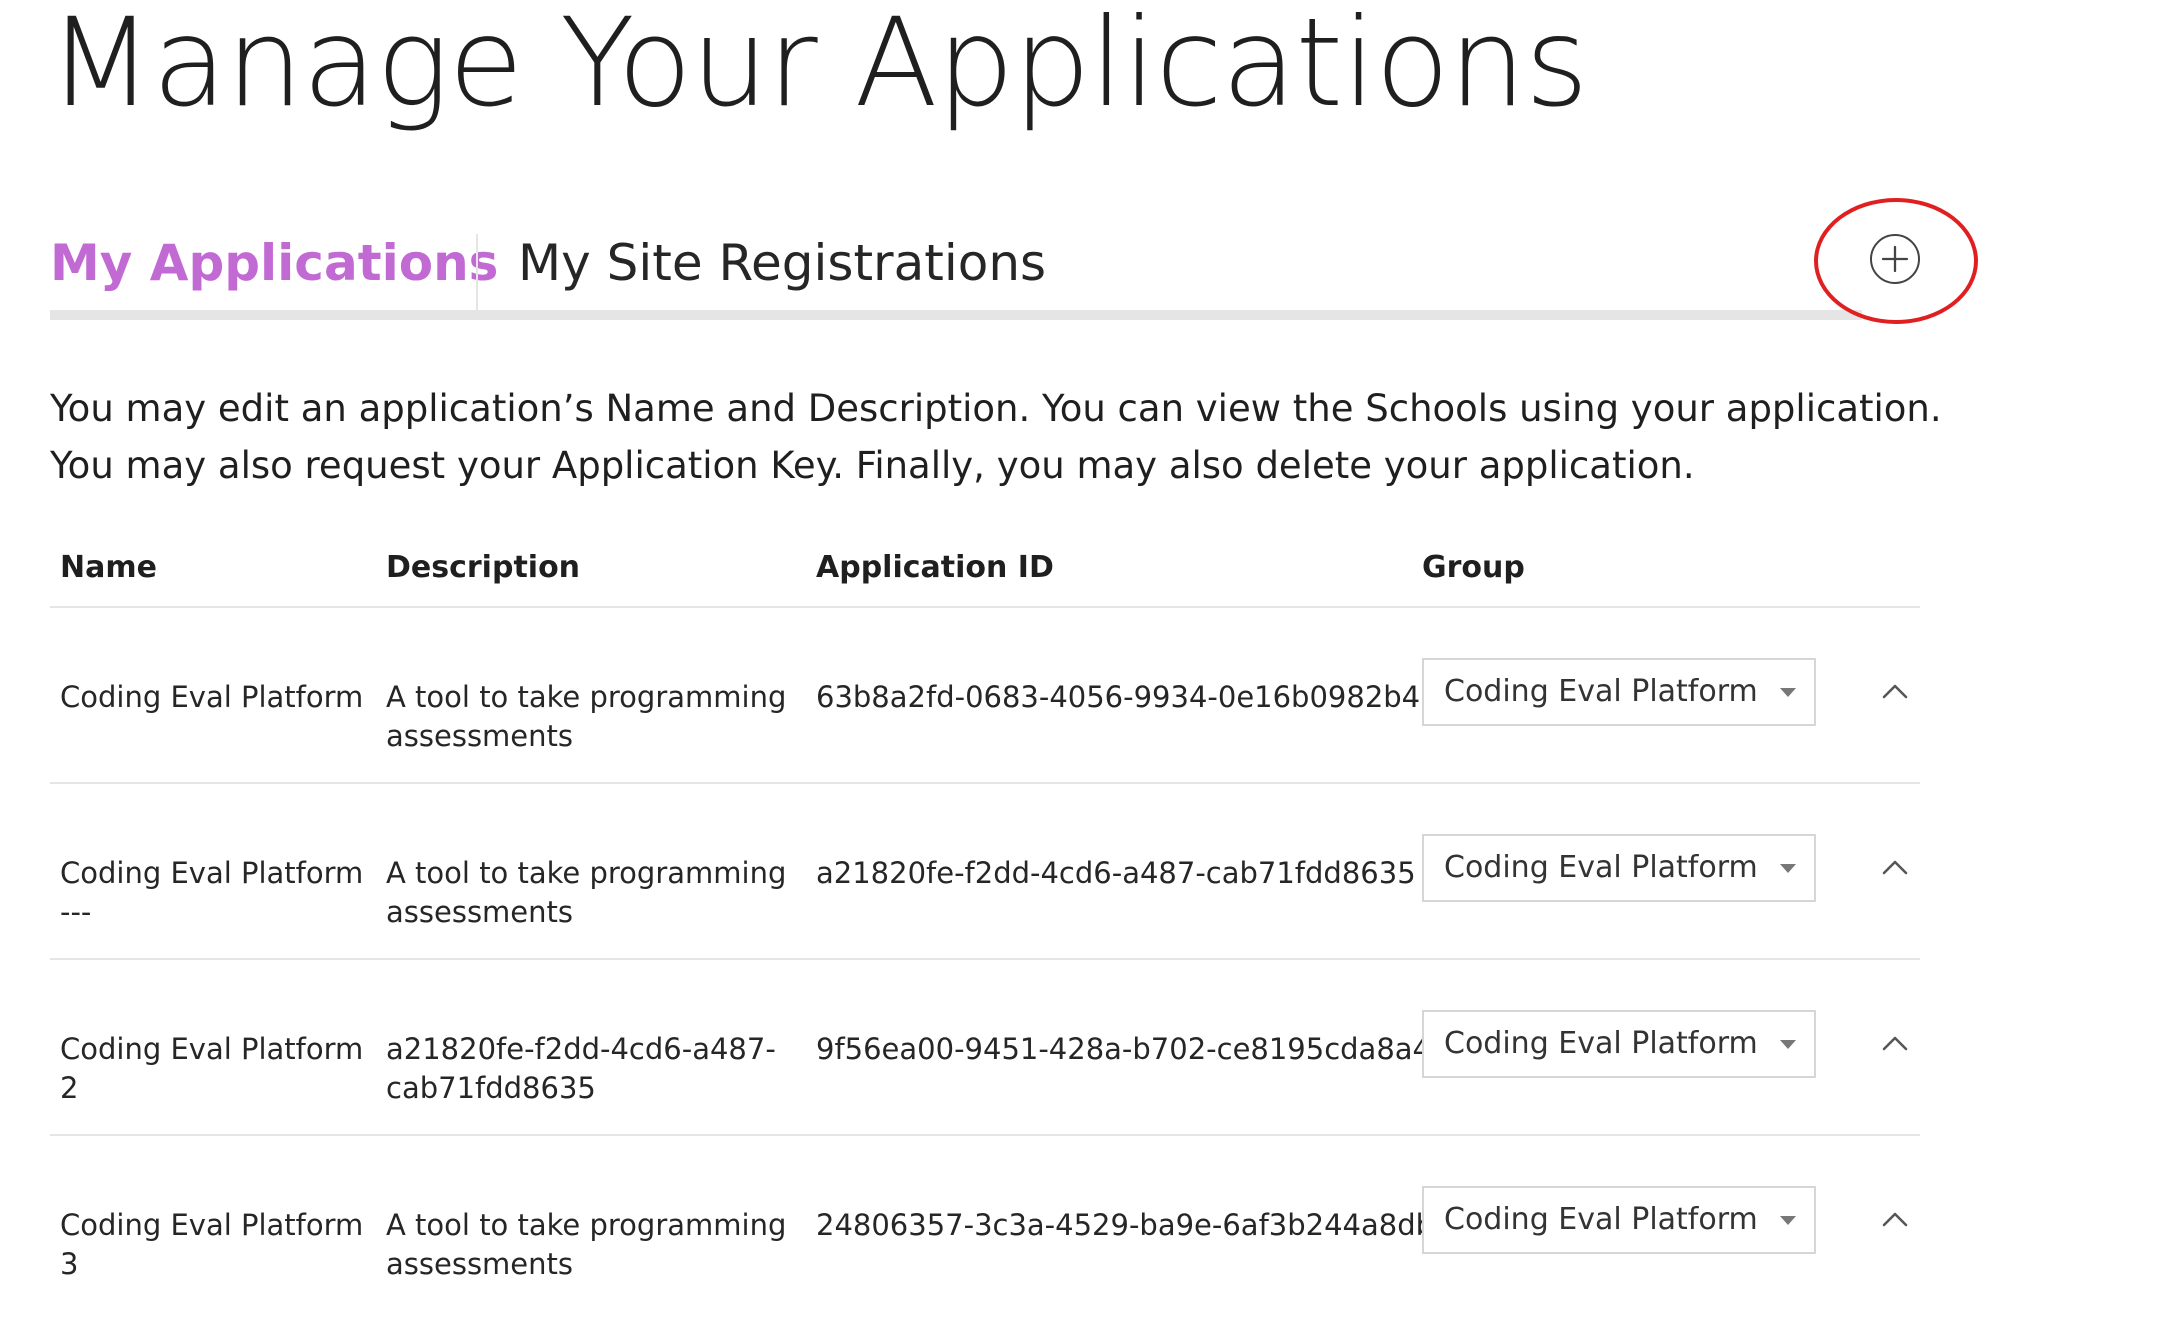 Image resolution: width=2160 pixels, height=1322 pixels. Describe the element at coordinates (212, 1244) in the screenshot. I see `row-name: Coding Eval Platform 3` at that location.